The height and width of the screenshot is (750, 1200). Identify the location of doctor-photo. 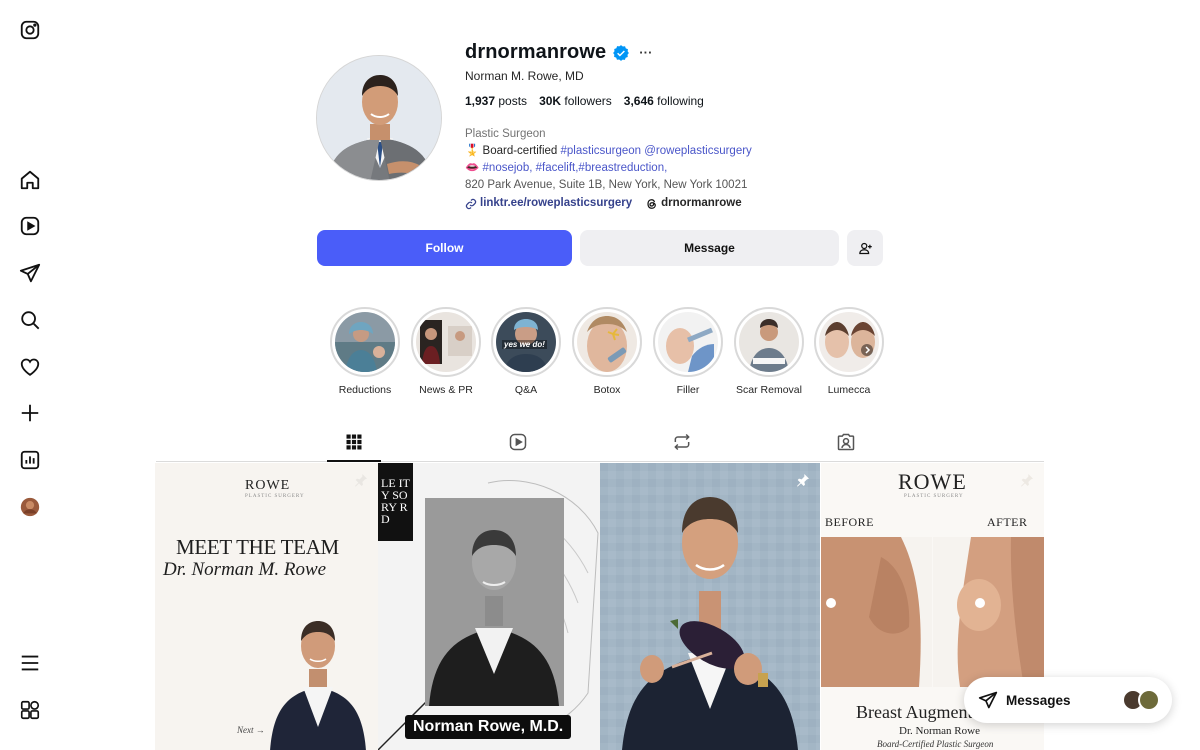
(318, 685).